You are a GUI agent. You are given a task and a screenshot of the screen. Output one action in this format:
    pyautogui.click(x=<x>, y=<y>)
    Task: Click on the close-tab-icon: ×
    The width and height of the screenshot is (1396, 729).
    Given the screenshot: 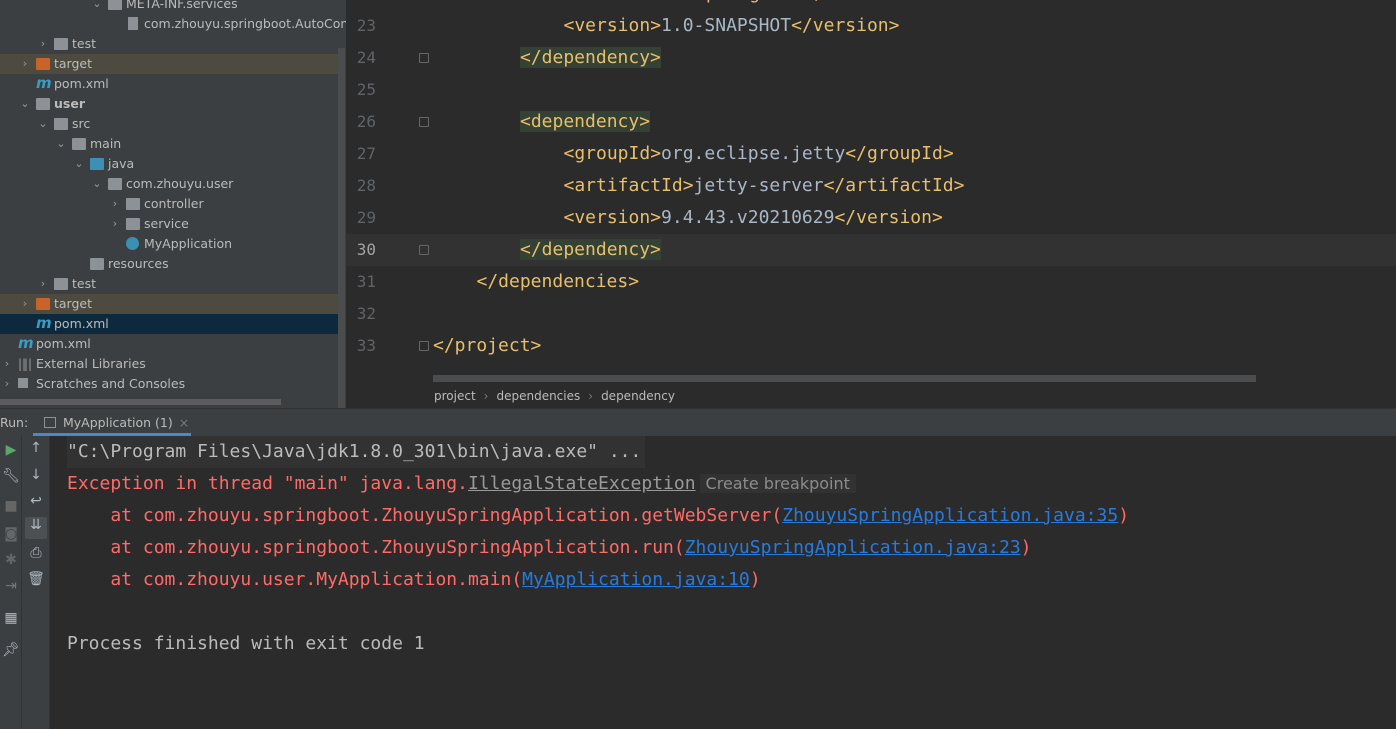 What is the action you would take?
    pyautogui.click(x=184, y=422)
    